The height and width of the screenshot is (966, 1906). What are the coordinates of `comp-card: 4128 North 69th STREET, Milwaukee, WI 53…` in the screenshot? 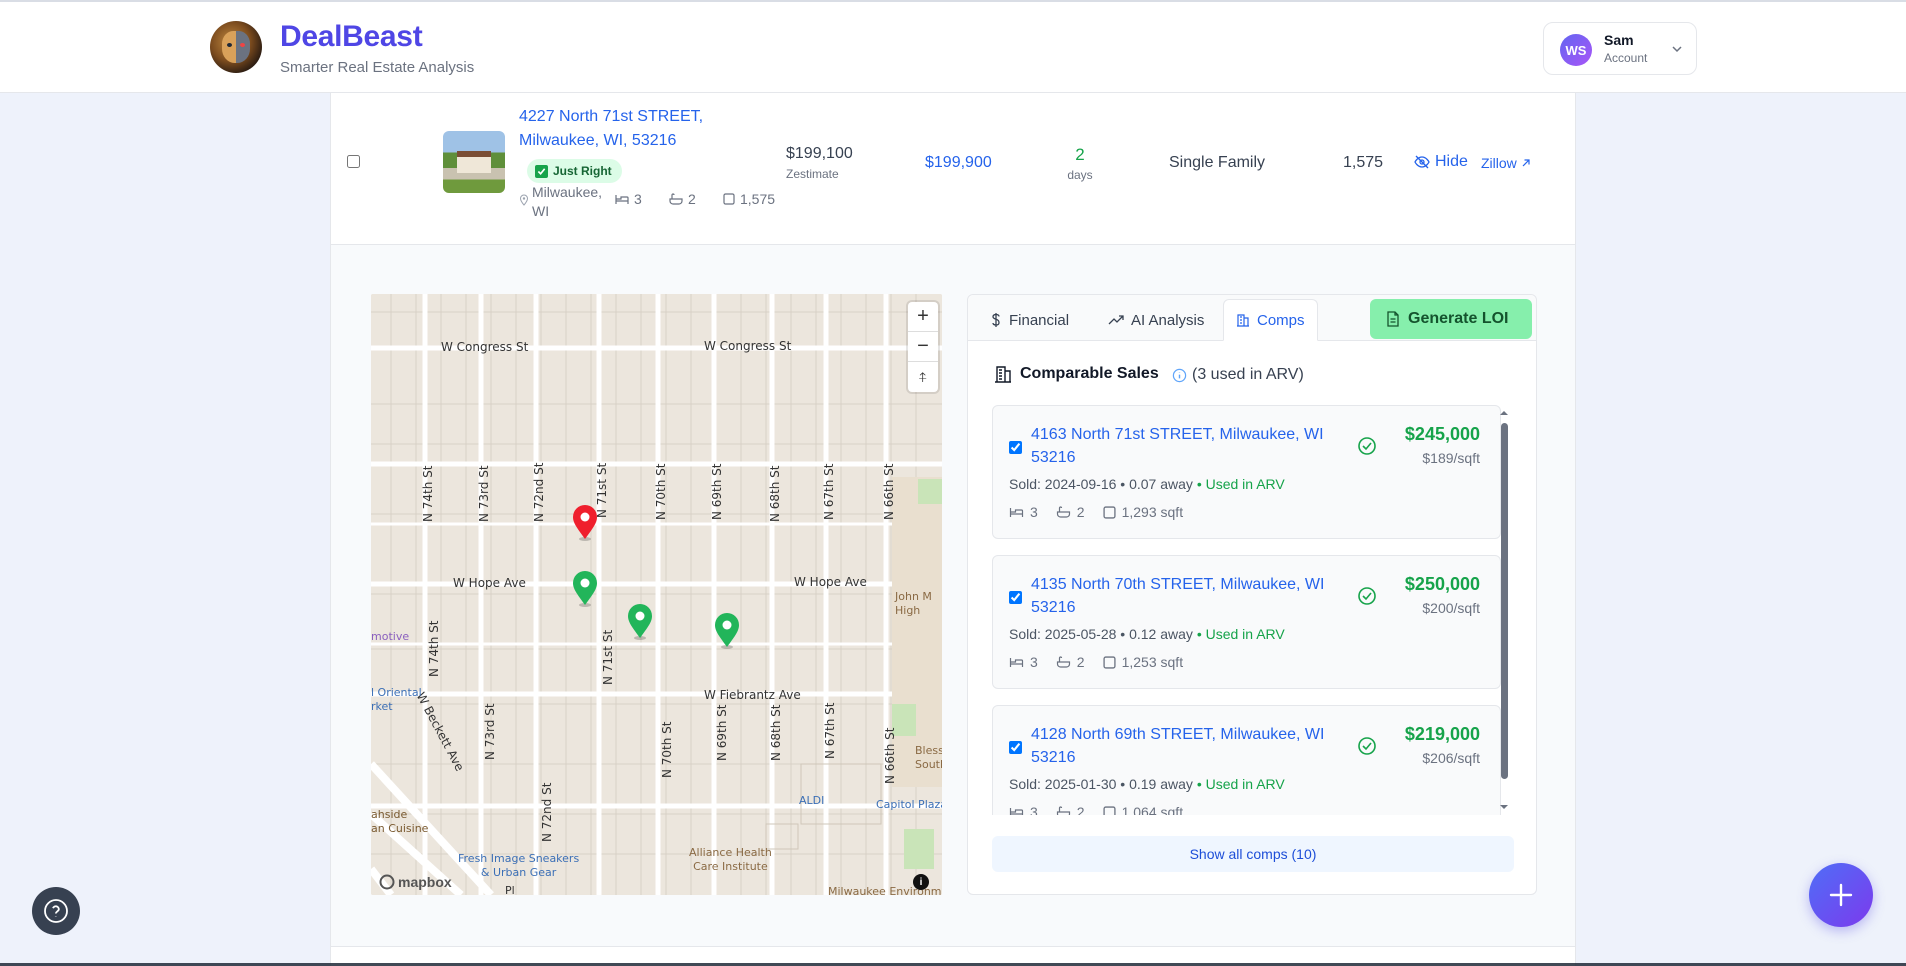 It's located at (1246, 760).